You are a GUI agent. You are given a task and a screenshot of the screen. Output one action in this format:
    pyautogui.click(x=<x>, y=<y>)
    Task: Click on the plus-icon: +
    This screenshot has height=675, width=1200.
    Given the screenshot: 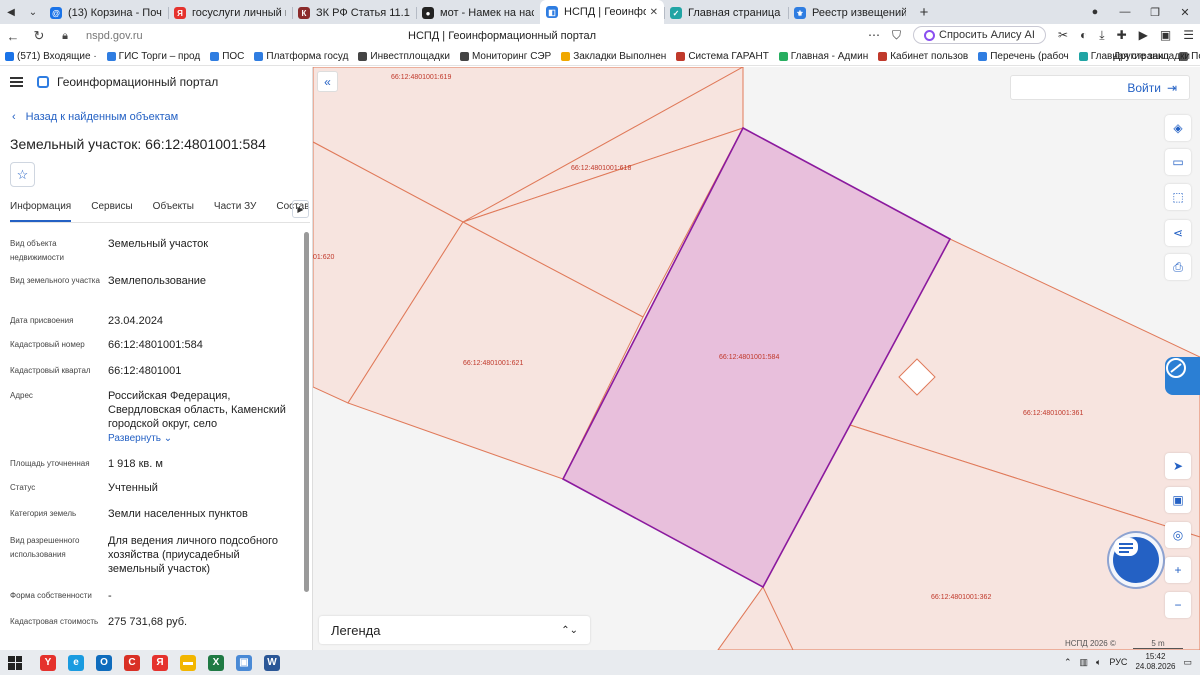 What is the action you would take?
    pyautogui.click(x=1178, y=570)
    